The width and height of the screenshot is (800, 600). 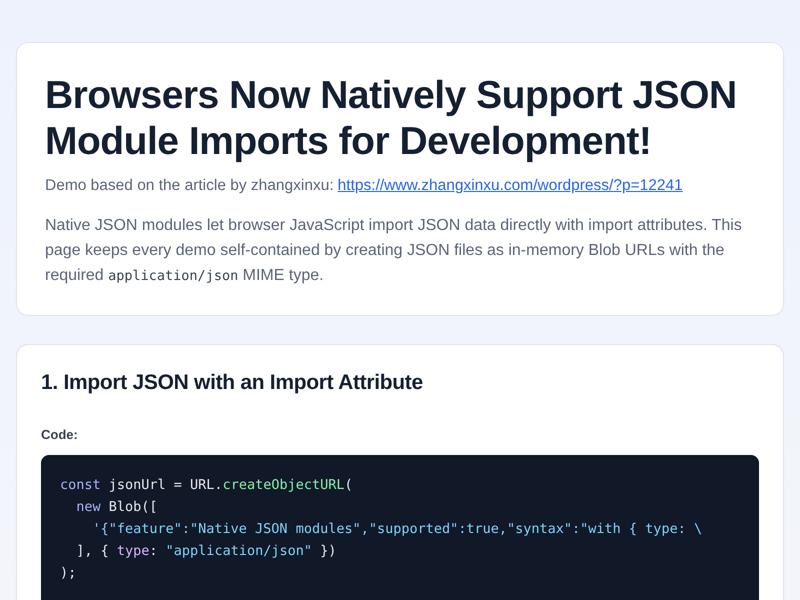 I want to click on code-label: Code:, so click(x=60, y=435).